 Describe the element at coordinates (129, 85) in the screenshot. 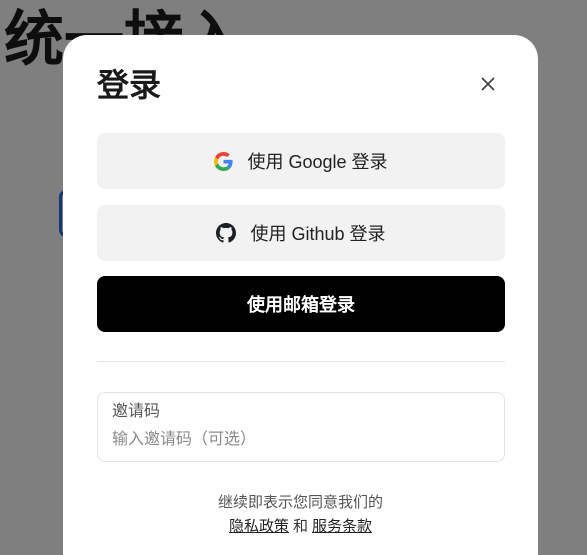

I see `modal-title: 登录` at that location.